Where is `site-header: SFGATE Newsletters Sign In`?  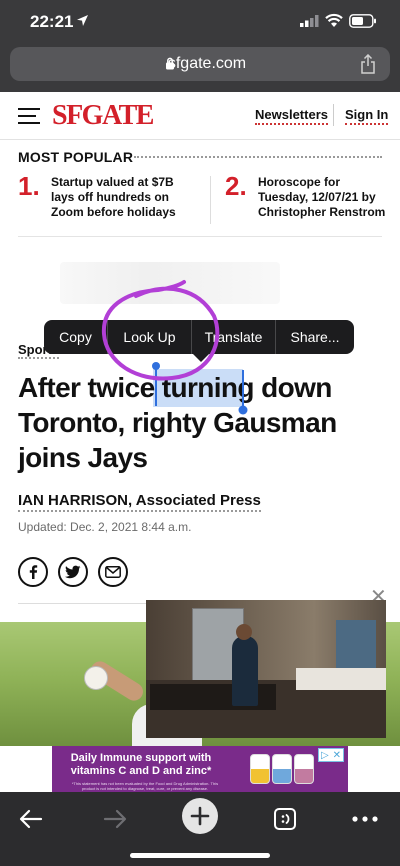 site-header: SFGATE Newsletters Sign In is located at coordinates (200, 116).